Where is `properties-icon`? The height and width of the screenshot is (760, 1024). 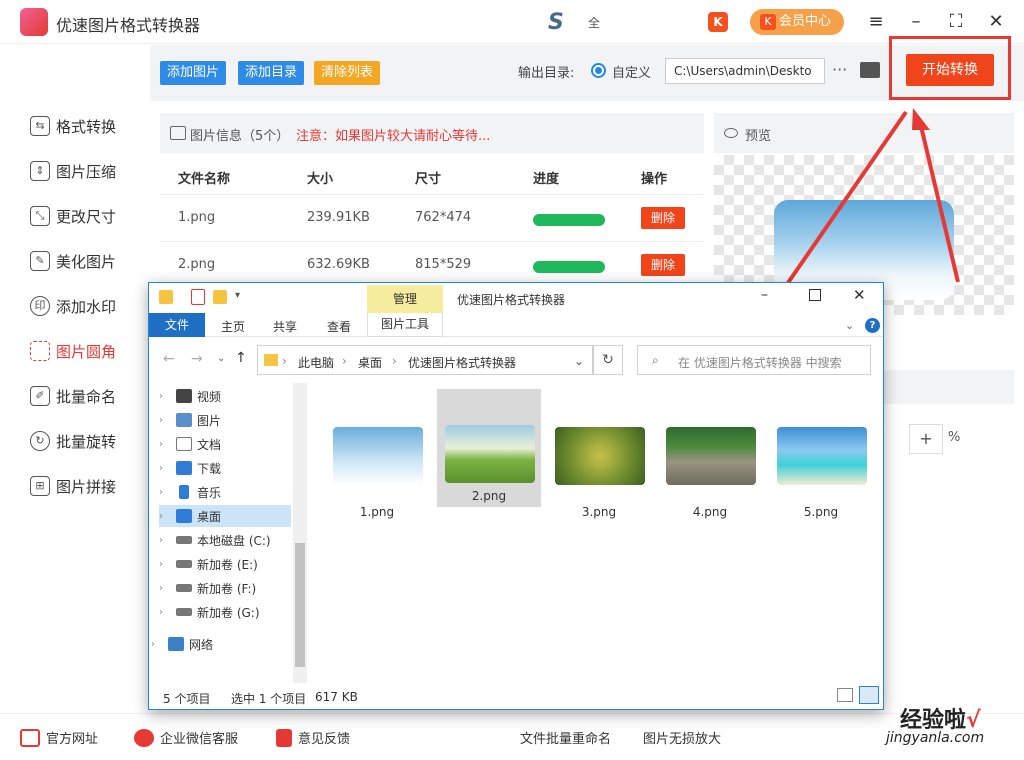
properties-icon is located at coordinates (198, 297).